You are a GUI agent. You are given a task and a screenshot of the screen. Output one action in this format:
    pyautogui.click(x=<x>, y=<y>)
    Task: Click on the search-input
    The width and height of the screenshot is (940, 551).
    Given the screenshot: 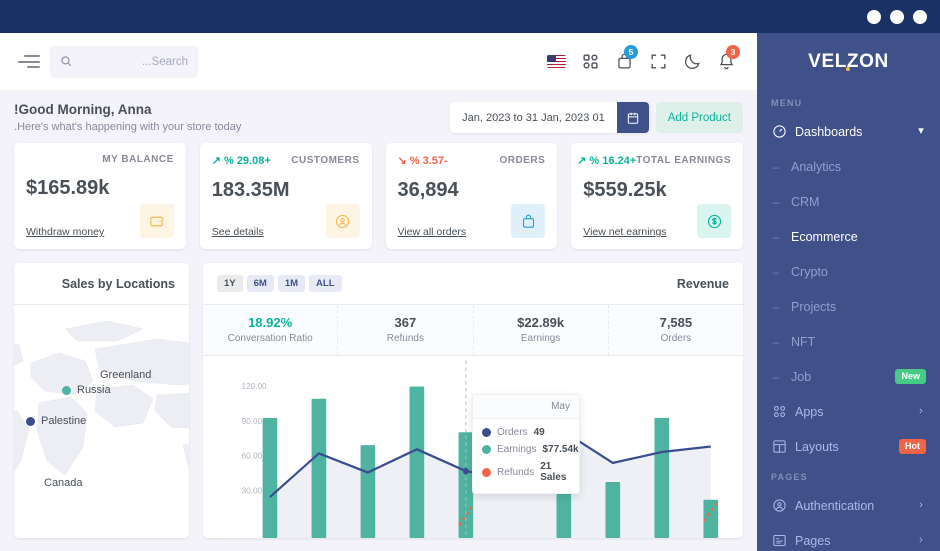 What is the action you would take?
    pyautogui.click(x=124, y=61)
    